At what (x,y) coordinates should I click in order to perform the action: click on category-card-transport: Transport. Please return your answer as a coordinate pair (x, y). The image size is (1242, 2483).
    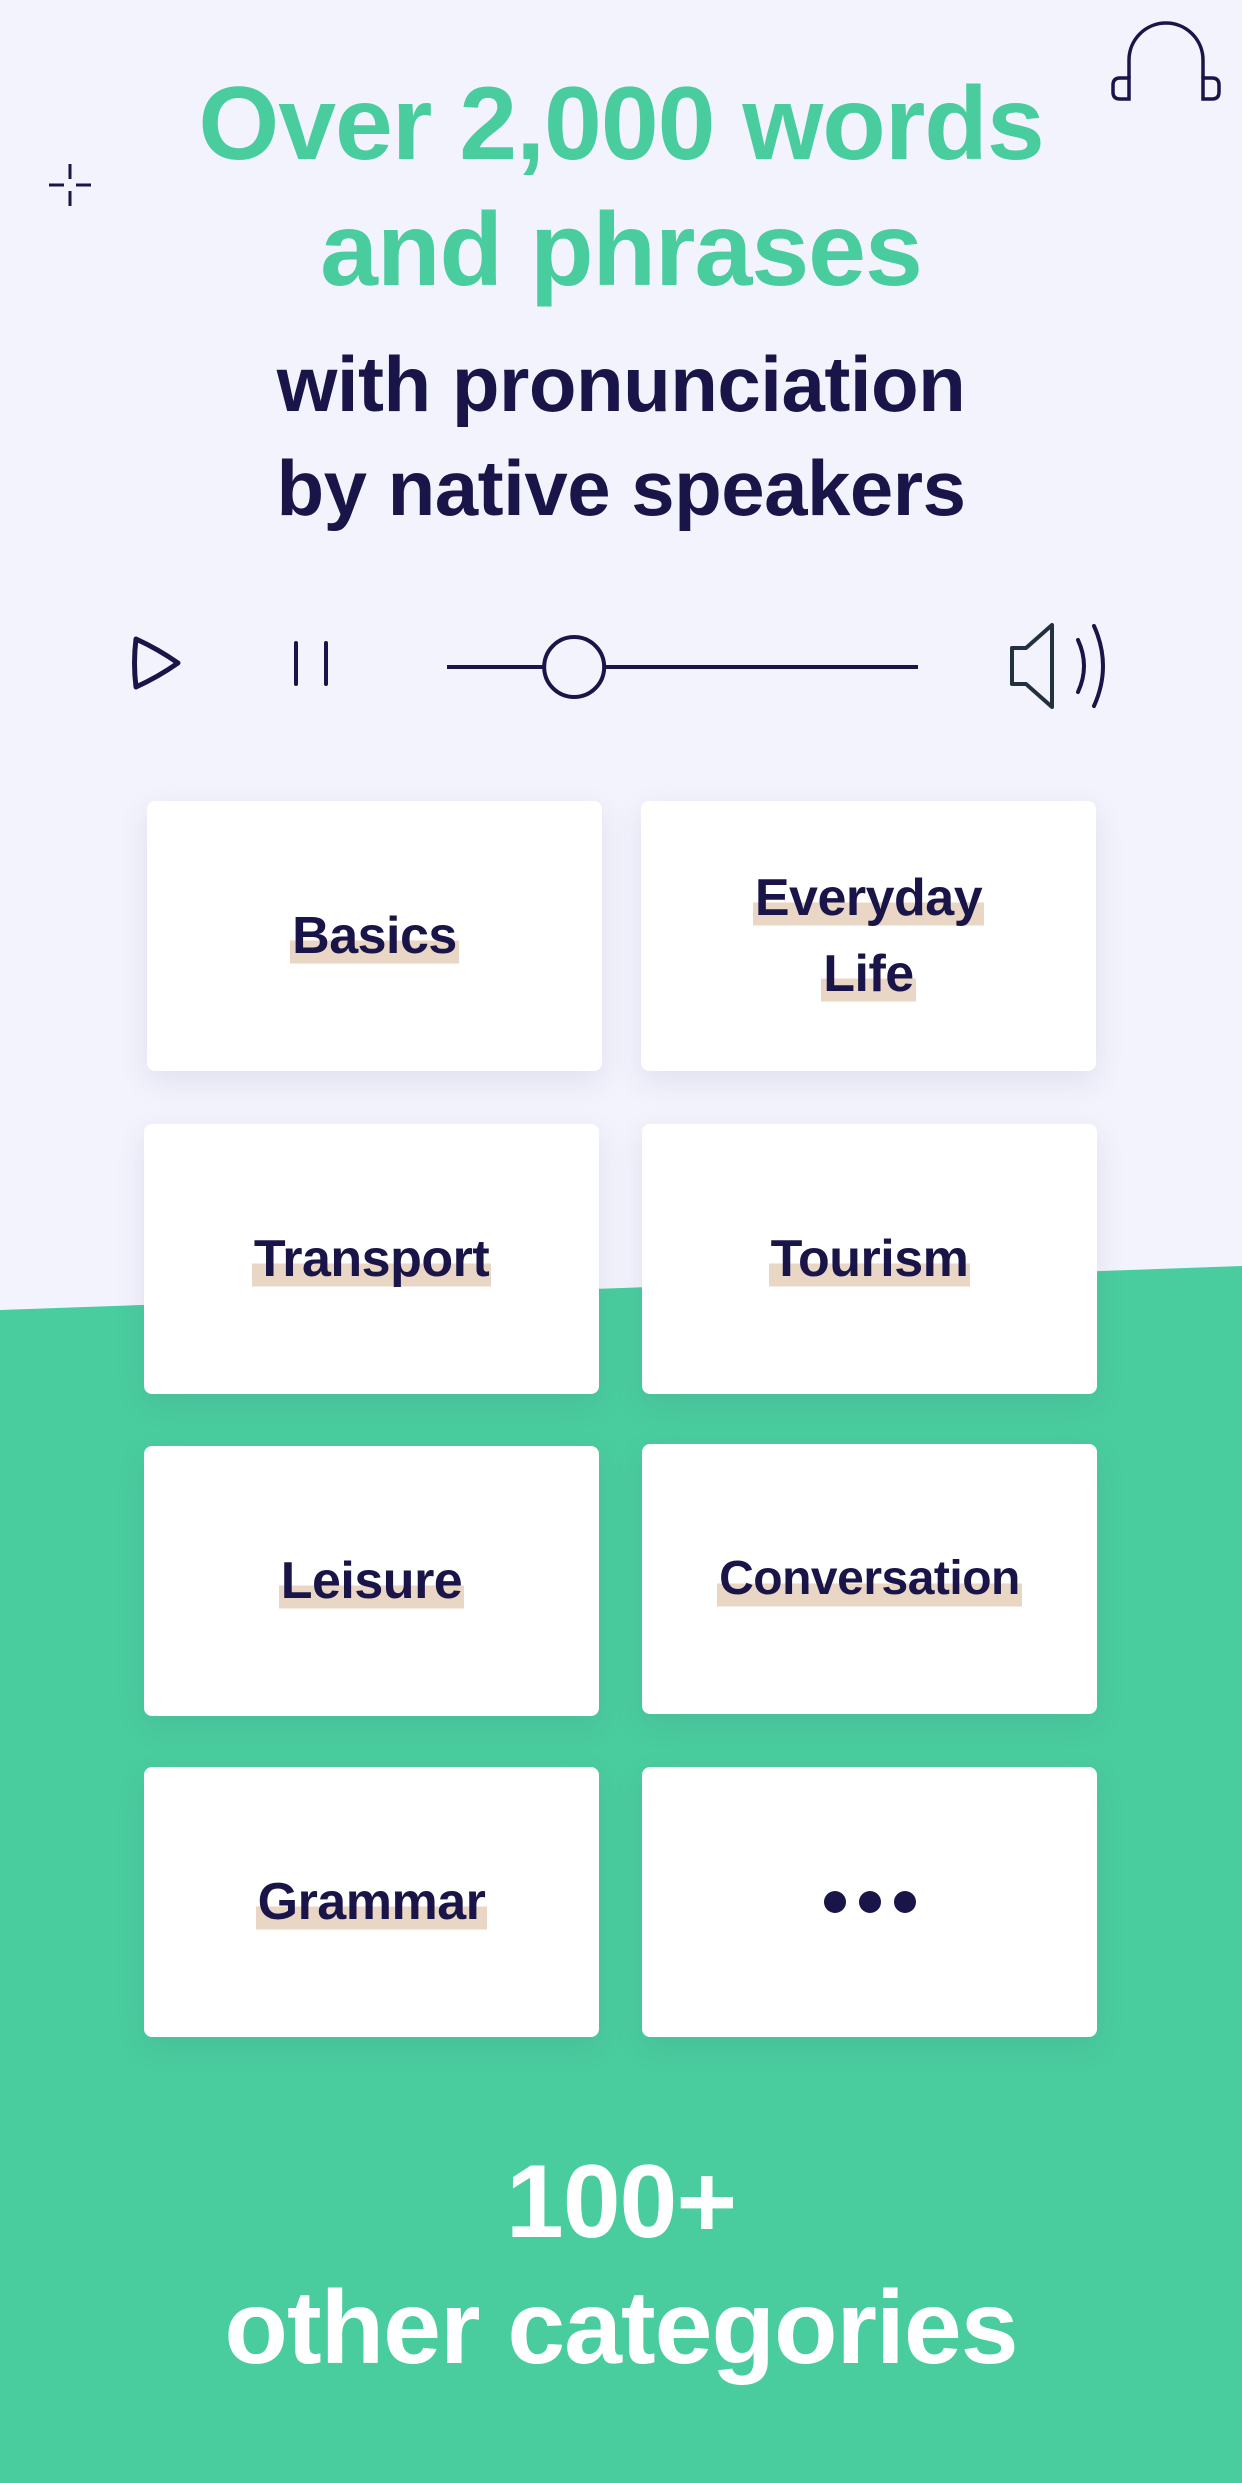
    Looking at the image, I should click on (371, 1259).